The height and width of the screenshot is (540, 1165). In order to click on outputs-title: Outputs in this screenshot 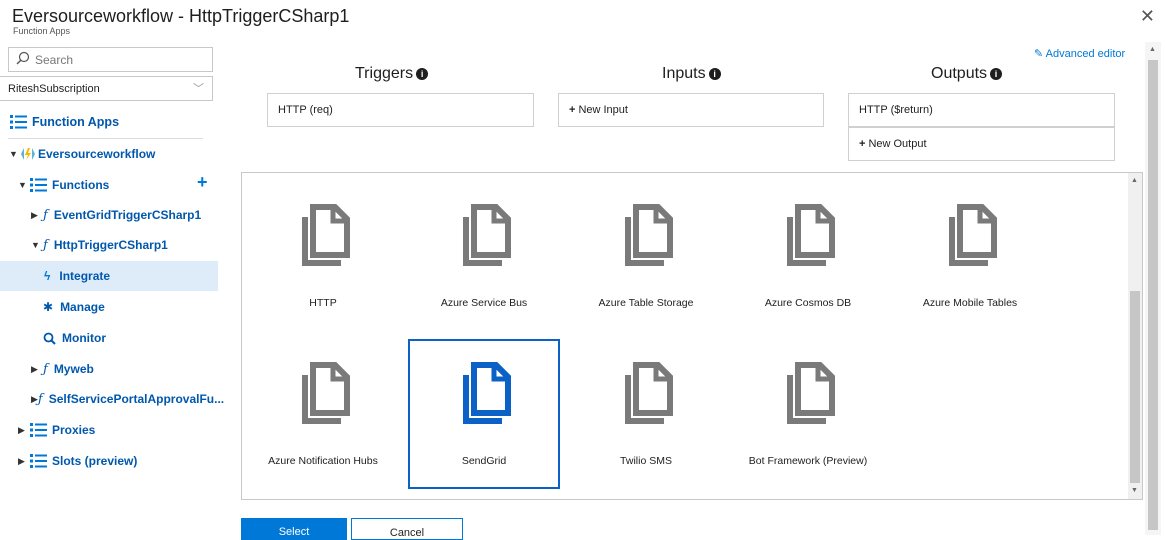, I will do `click(959, 73)`.